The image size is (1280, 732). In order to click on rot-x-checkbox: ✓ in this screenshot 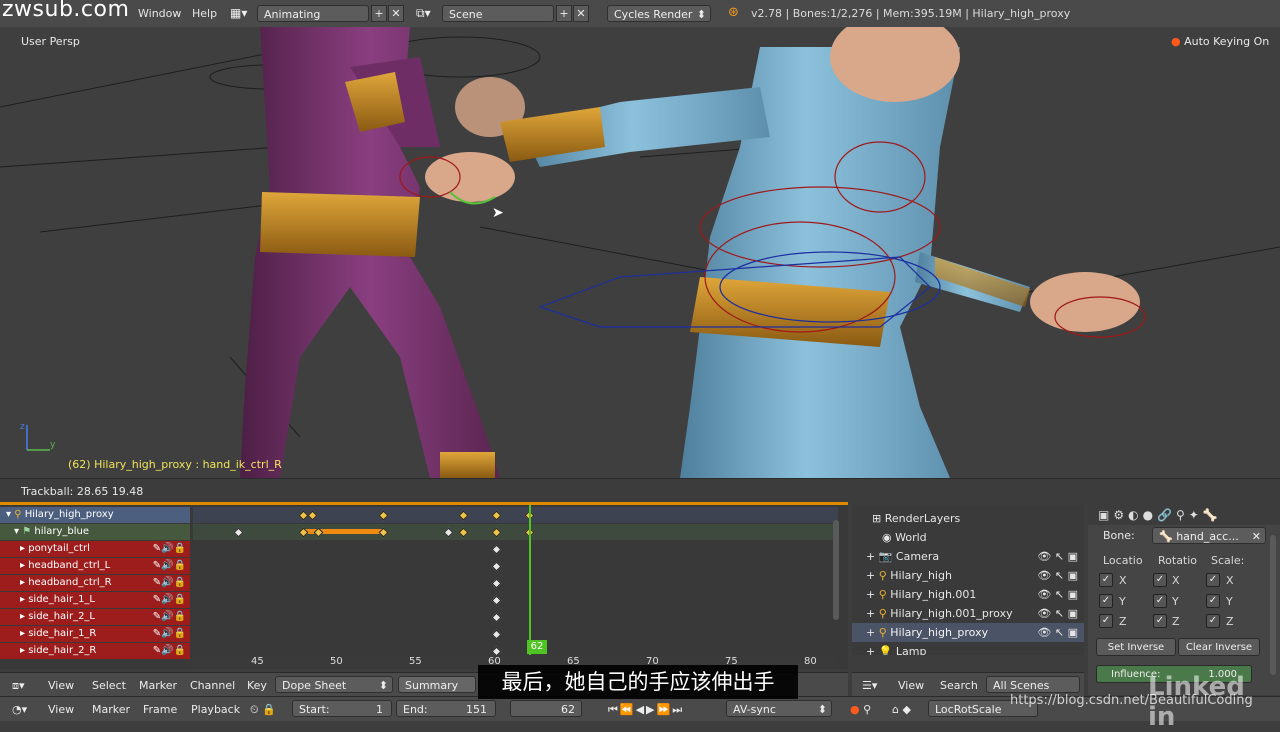, I will do `click(1160, 580)`.